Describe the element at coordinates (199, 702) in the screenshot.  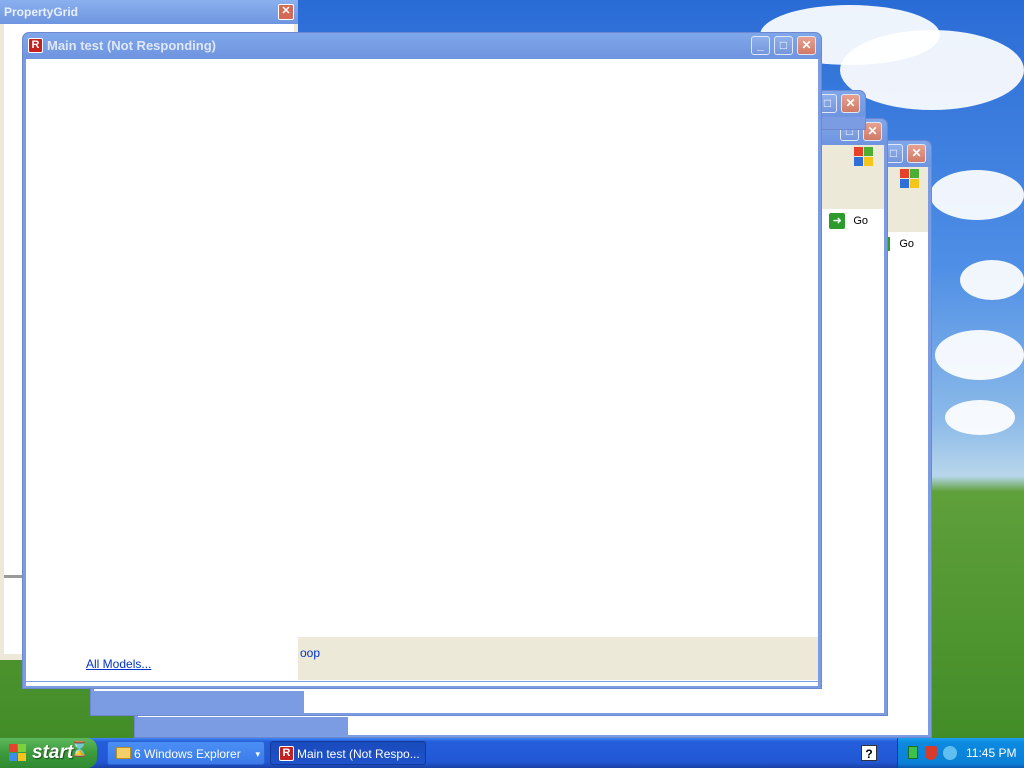
I see `explorer-window-2-statusbar` at that location.